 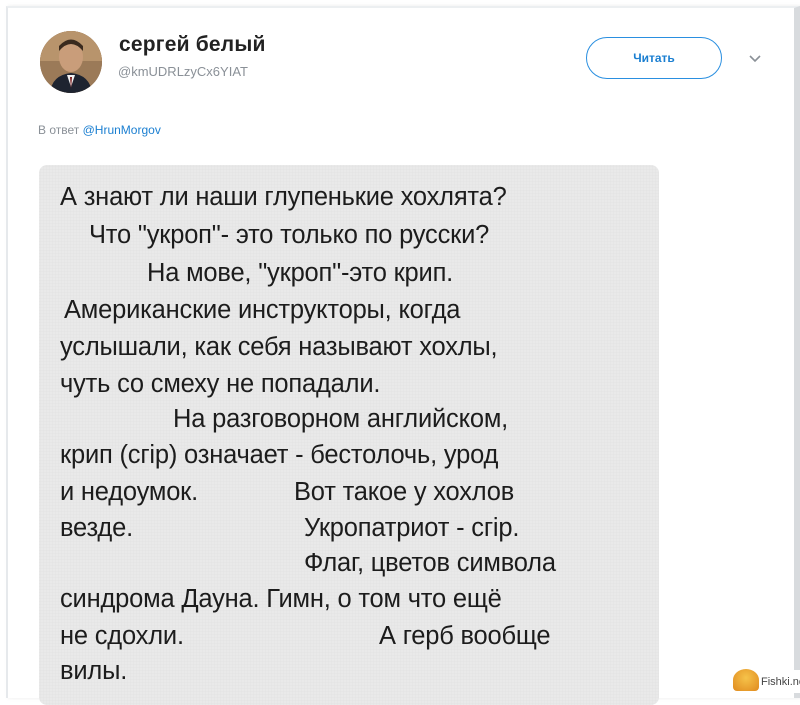 What do you see at coordinates (262, 310) in the screenshot?
I see `image-text-line: Американские инструкторы, когда` at bounding box center [262, 310].